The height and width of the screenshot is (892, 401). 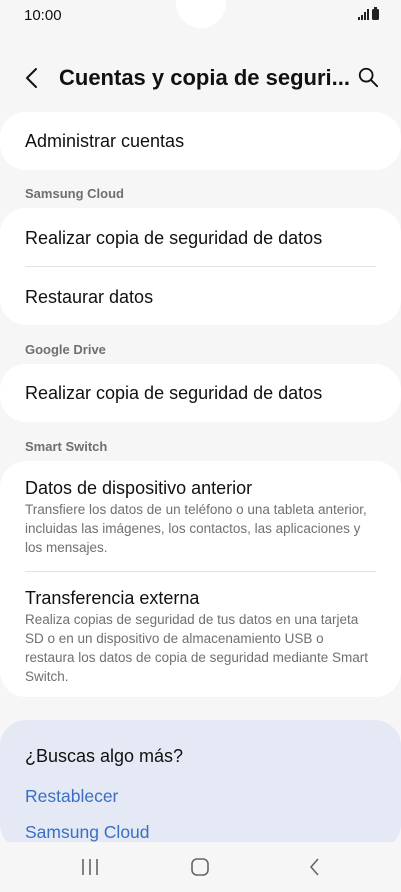 What do you see at coordinates (90, 867) in the screenshot?
I see `recent-apps-icon` at bounding box center [90, 867].